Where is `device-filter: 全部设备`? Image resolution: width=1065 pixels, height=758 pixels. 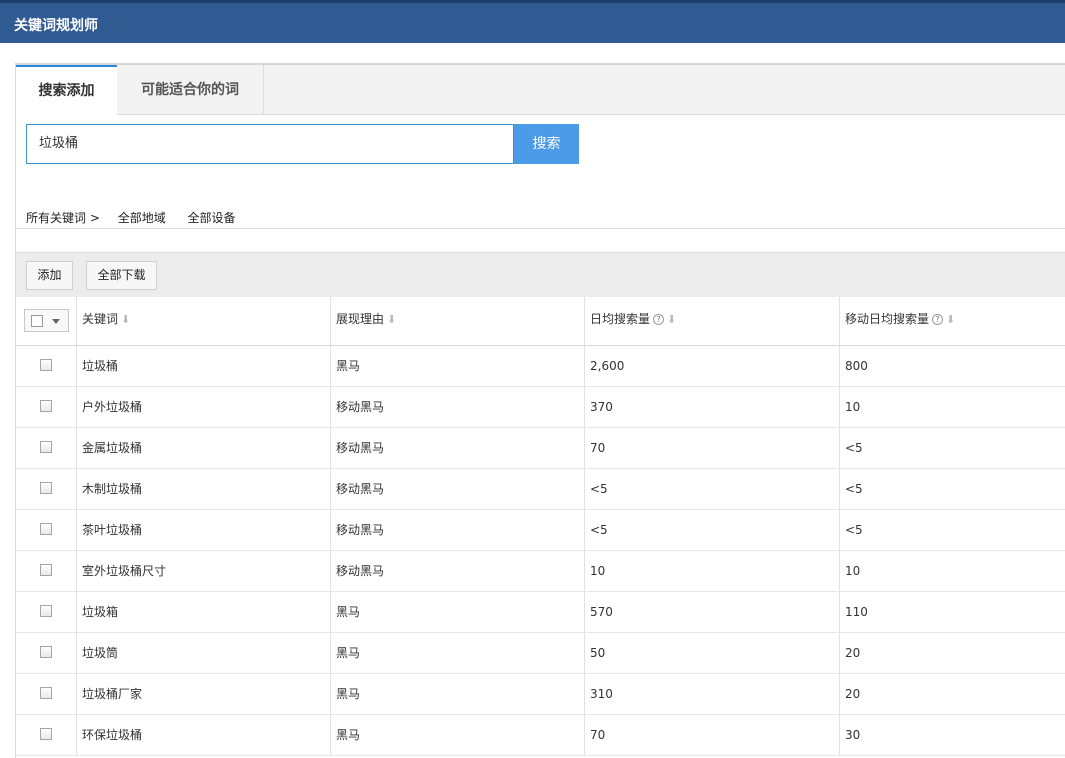 device-filter: 全部设备 is located at coordinates (212, 218).